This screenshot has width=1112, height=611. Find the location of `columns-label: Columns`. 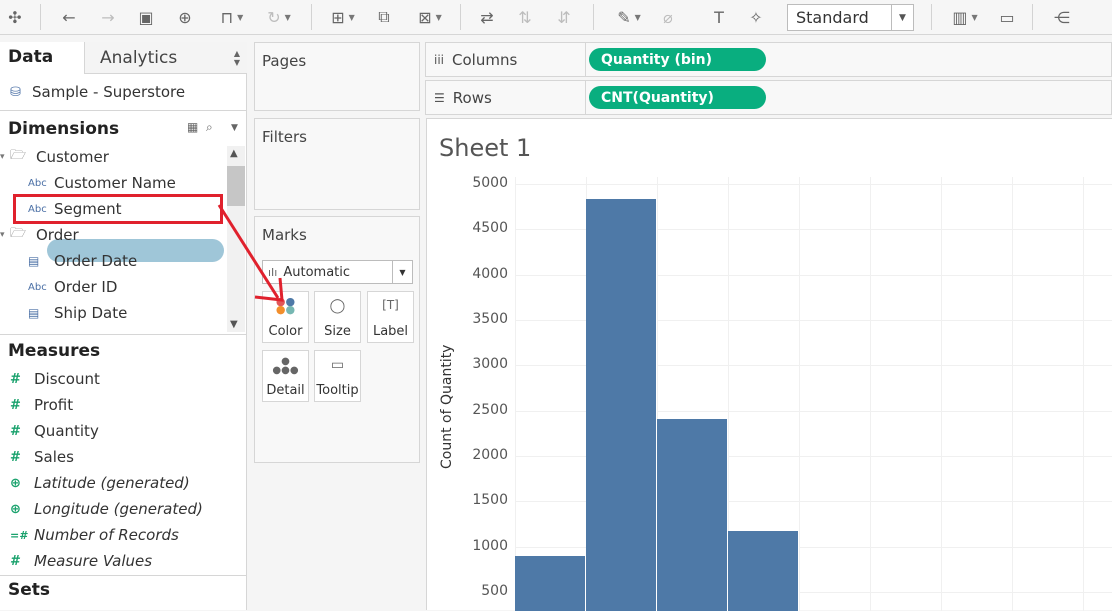

columns-label: Columns is located at coordinates (485, 59).